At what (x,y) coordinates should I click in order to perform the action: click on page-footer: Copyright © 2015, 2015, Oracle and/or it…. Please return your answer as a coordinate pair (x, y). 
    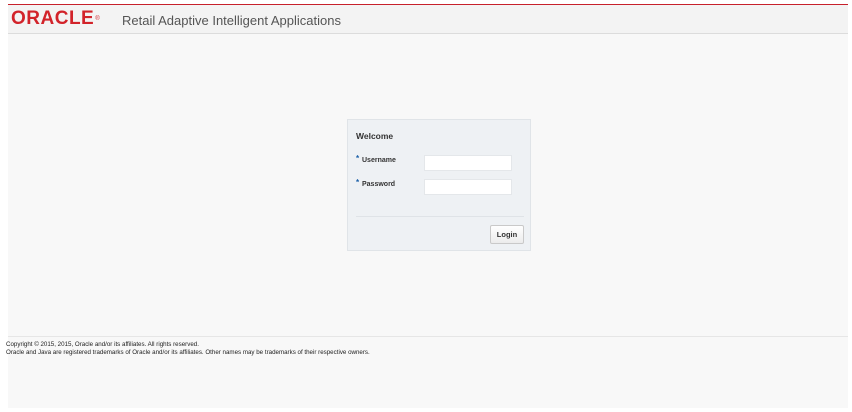
    Looking at the image, I should click on (188, 349).